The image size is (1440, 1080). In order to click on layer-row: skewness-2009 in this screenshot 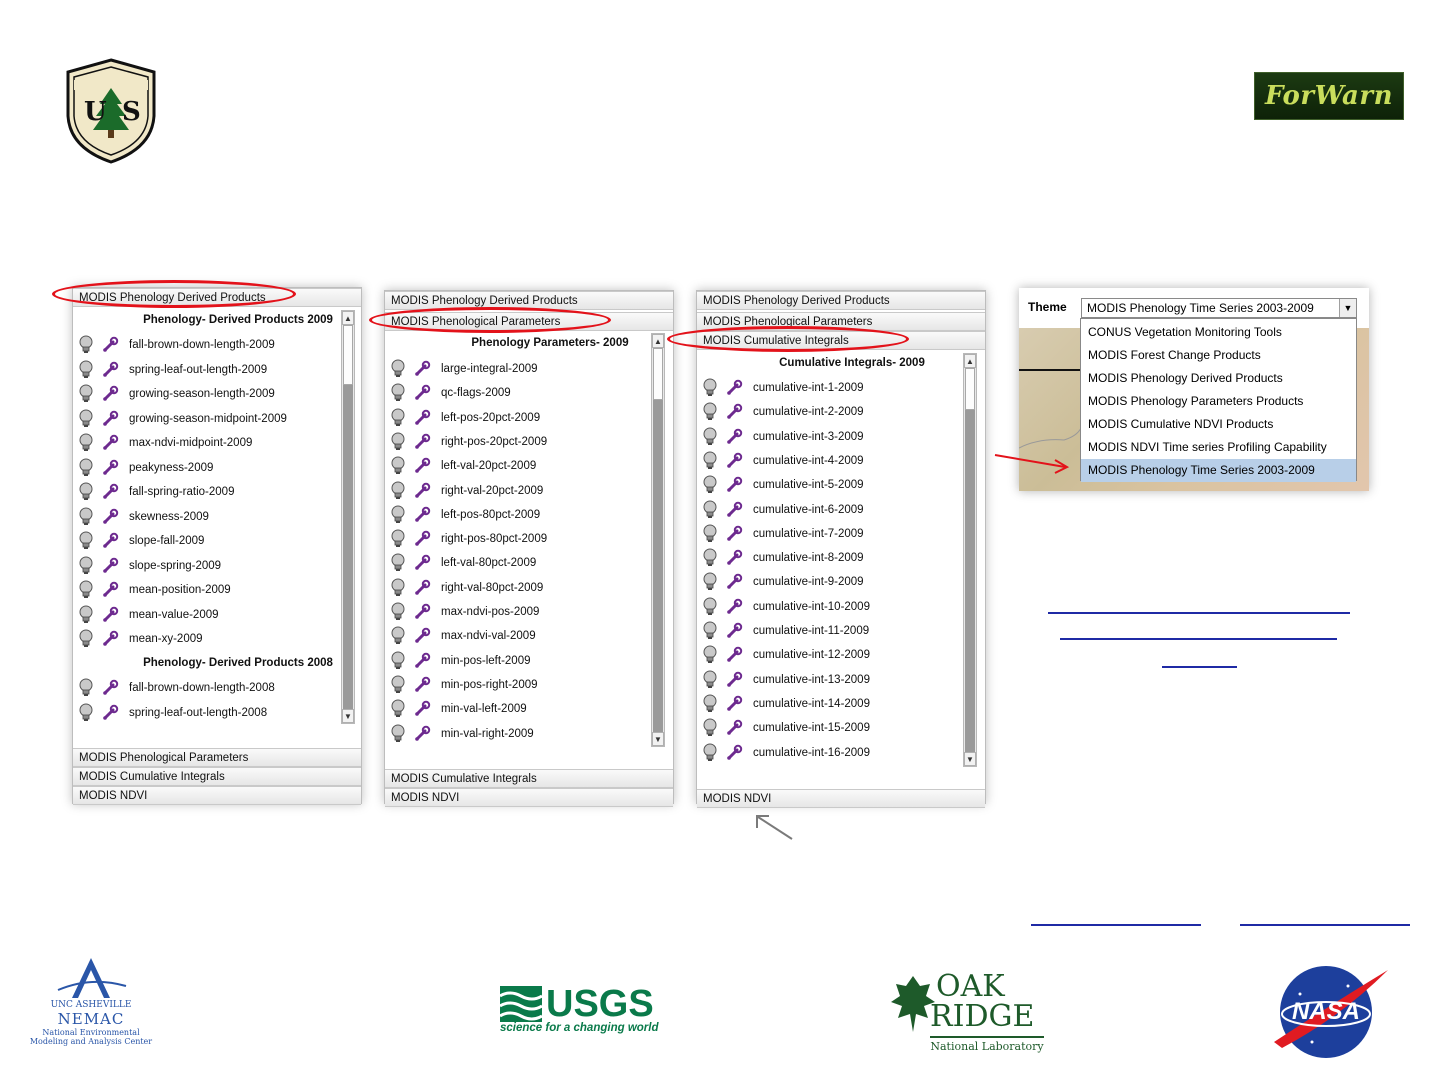, I will do `click(218, 517)`.